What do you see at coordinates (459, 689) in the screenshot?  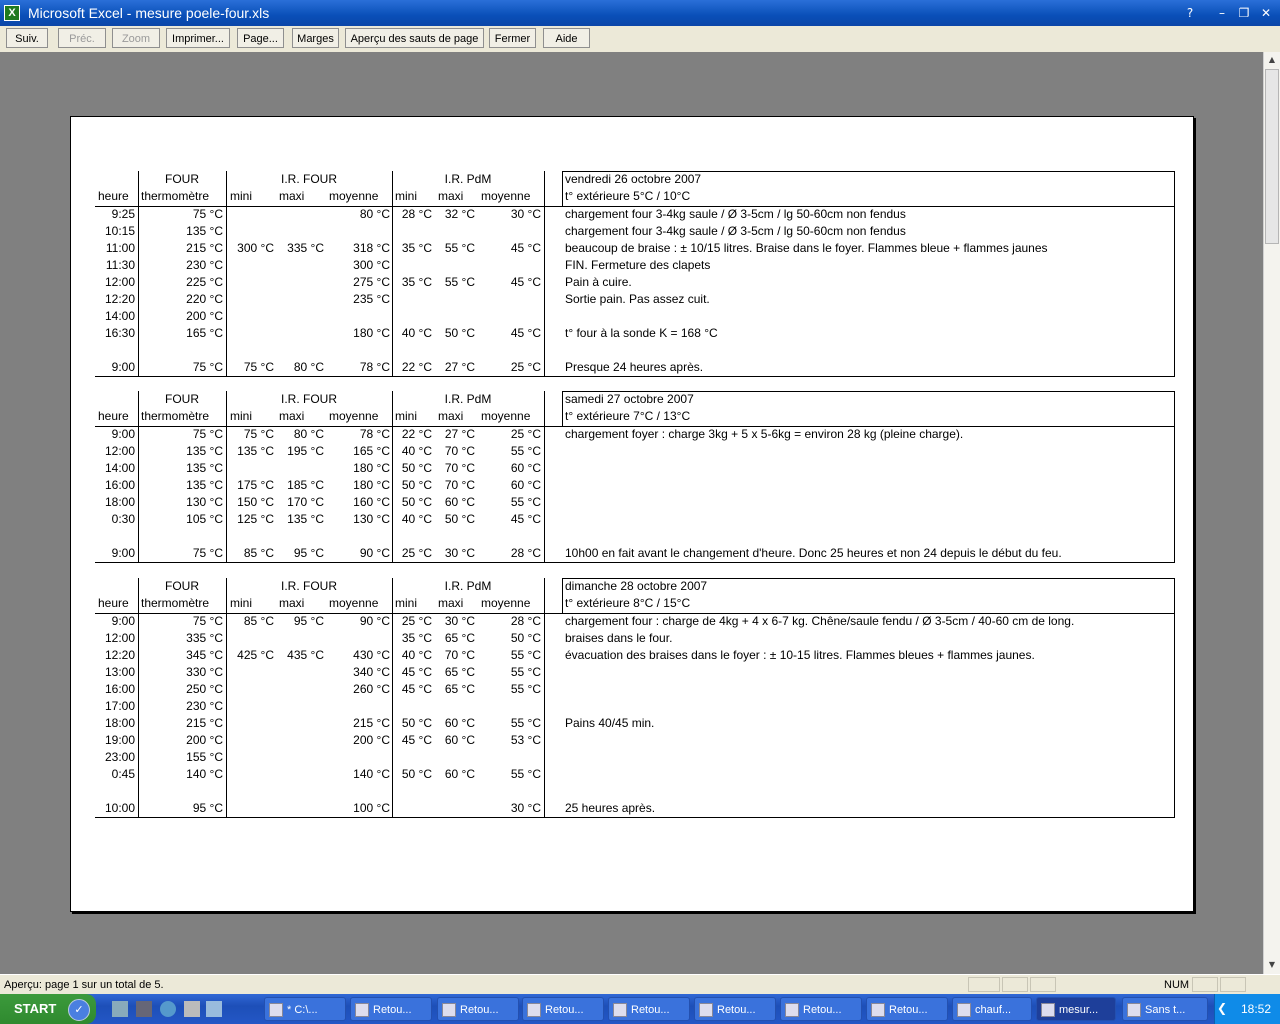 I see `cell: 65 °C` at bounding box center [459, 689].